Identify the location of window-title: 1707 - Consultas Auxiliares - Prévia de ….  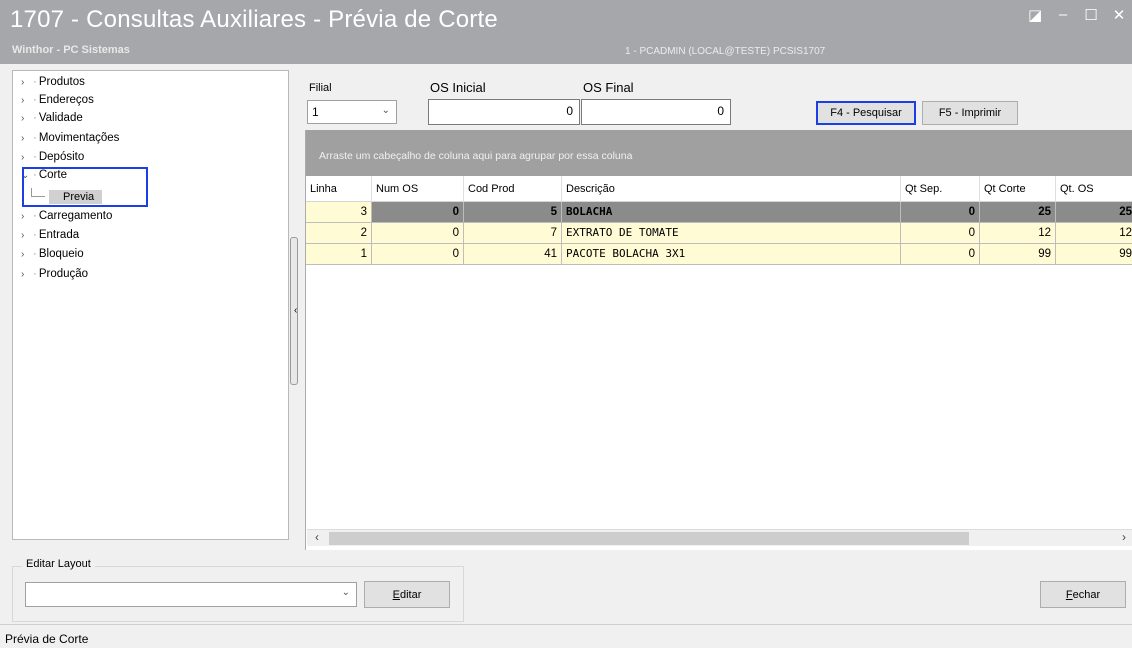
(254, 19).